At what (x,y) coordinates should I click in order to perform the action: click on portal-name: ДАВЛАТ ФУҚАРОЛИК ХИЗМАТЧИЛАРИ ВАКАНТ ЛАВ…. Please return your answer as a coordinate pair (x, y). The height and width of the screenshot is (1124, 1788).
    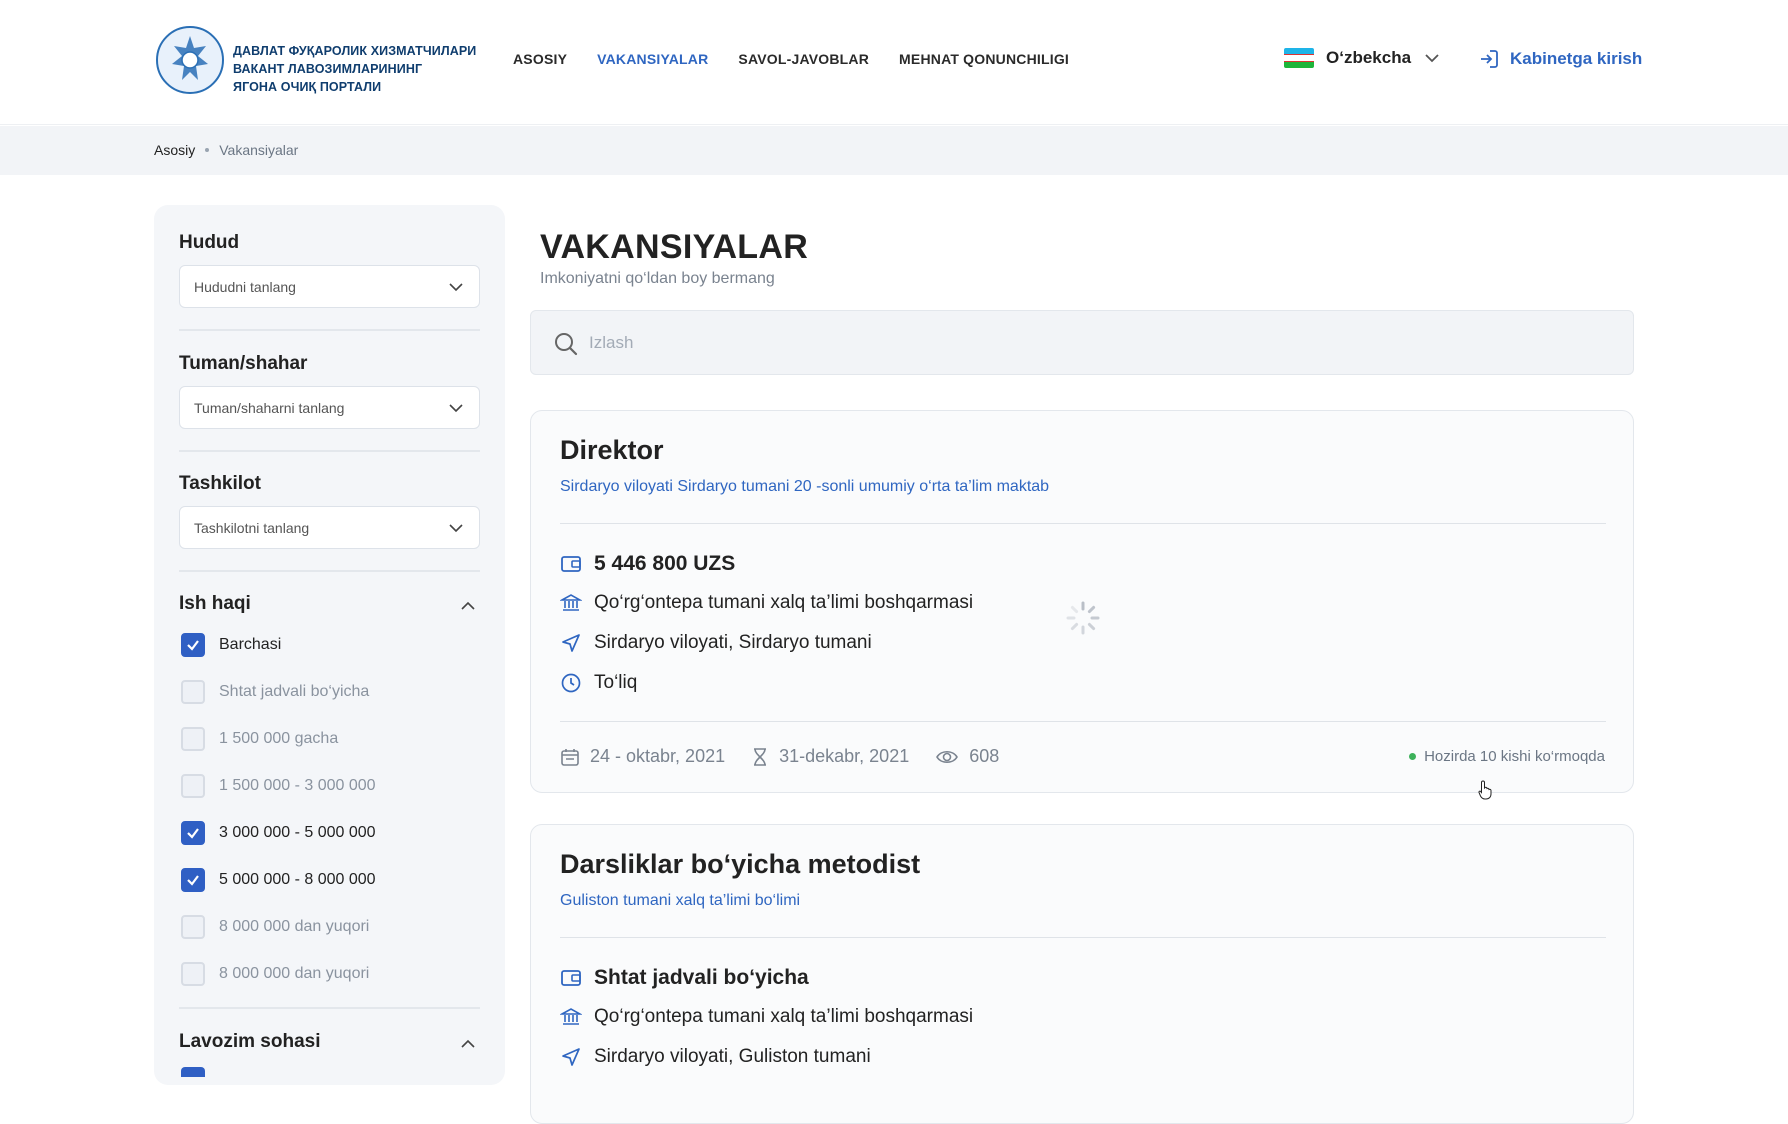
    Looking at the image, I should click on (354, 69).